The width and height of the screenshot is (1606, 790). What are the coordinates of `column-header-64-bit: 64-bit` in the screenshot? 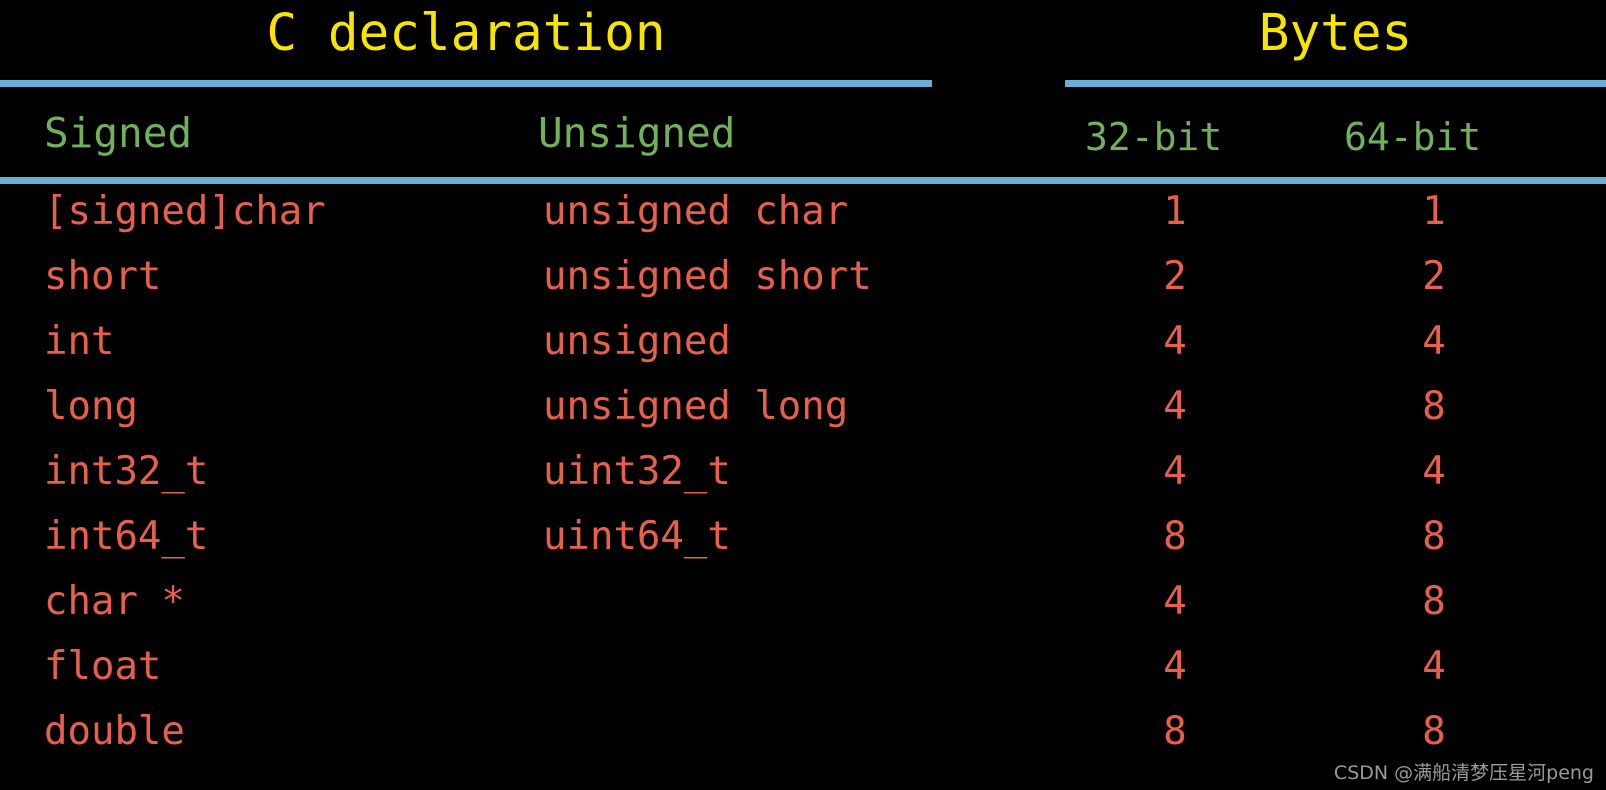 It's located at (1413, 137).